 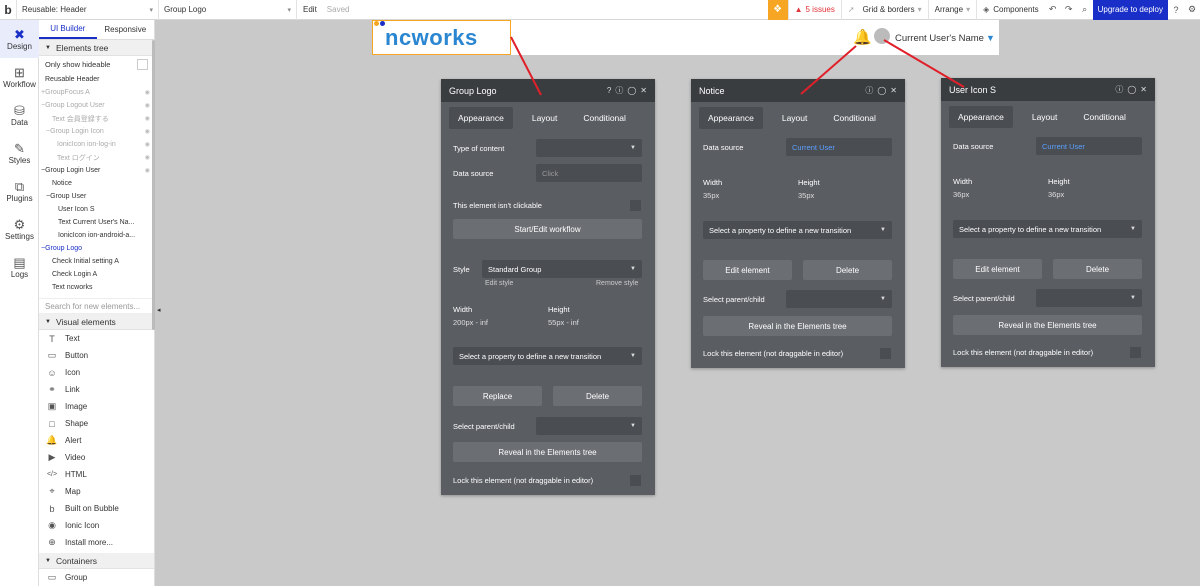 What do you see at coordinates (19, 229) in the screenshot?
I see `nav-settings: ⚙ Settings` at bounding box center [19, 229].